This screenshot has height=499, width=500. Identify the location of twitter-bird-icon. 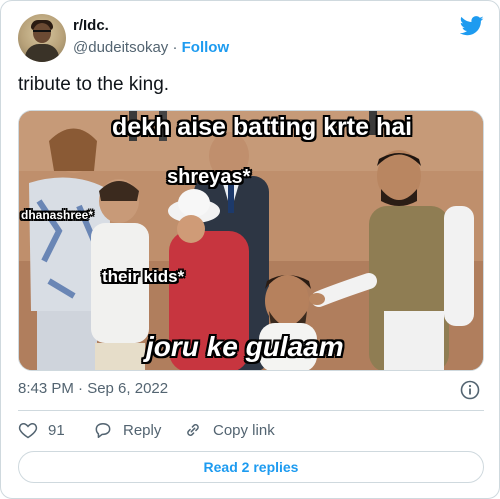
(472, 26).